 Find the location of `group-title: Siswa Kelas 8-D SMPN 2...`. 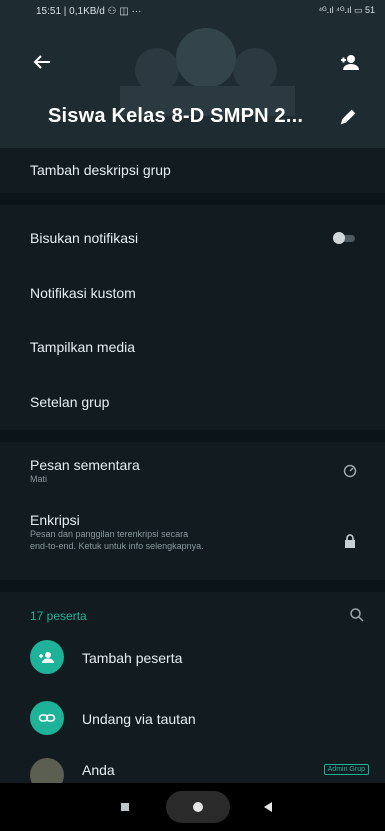

group-title: Siswa Kelas 8-D SMPN 2... is located at coordinates (176, 116).